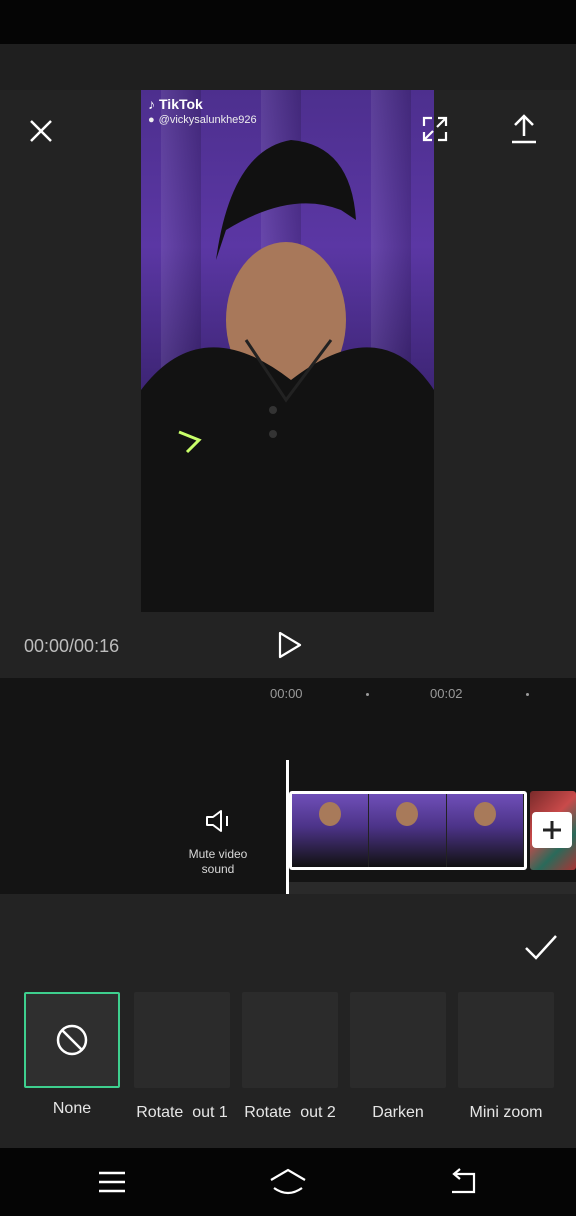 The width and height of the screenshot is (576, 1216). Describe the element at coordinates (151, 104) in the screenshot. I see `tiktok-logo-icon: ♪` at that location.